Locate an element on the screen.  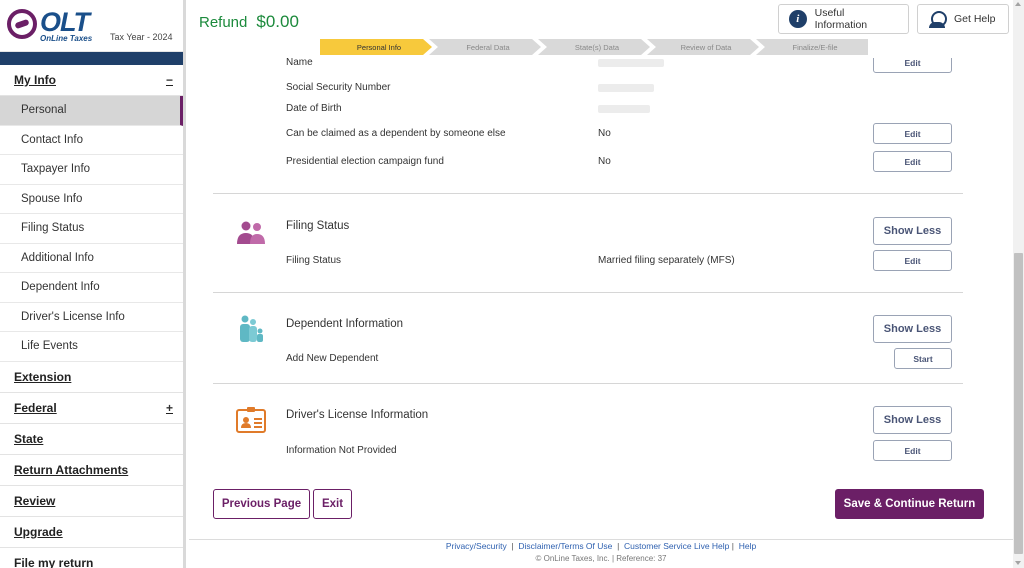
edit-filing-status-button: Edit is located at coordinates (912, 260).